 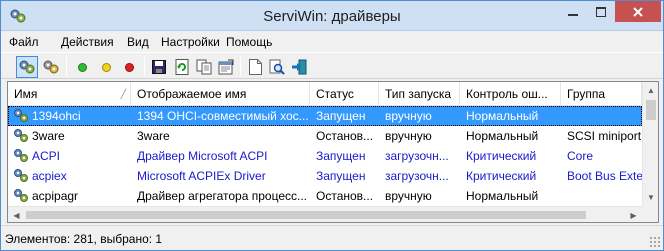 What do you see at coordinates (650, 214) in the screenshot?
I see `scrollbar-corner` at bounding box center [650, 214].